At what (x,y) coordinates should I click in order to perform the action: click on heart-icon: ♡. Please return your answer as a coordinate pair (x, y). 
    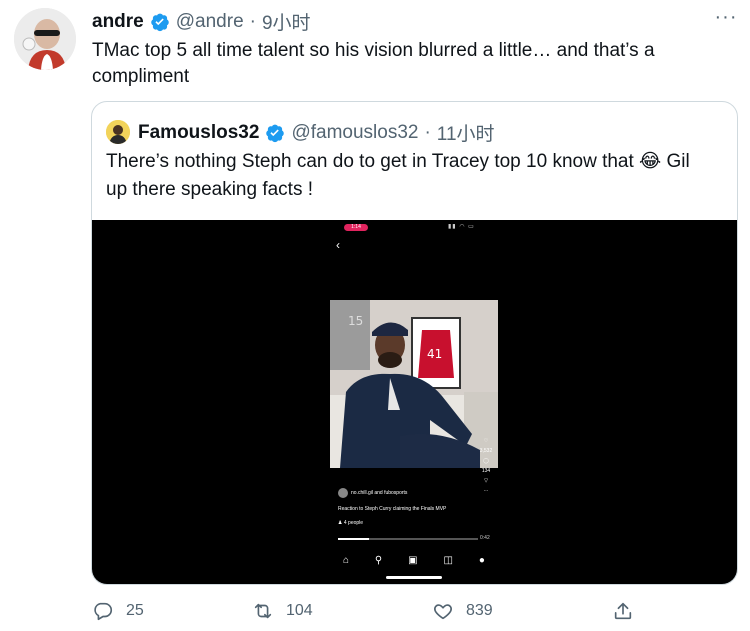
    Looking at the image, I should click on (486, 441).